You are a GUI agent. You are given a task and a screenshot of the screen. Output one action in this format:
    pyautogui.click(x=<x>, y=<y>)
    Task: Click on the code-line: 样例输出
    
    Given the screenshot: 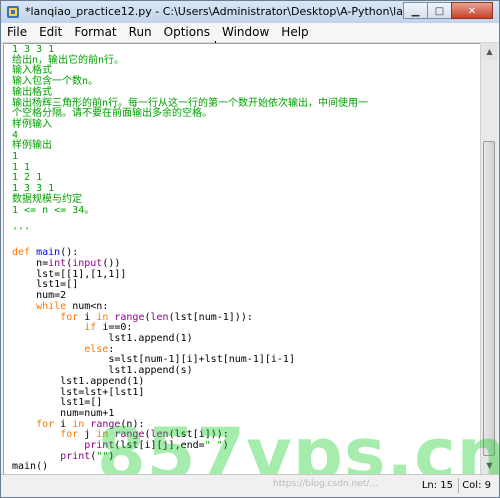 What is the action you would take?
    pyautogui.click(x=247, y=146)
    